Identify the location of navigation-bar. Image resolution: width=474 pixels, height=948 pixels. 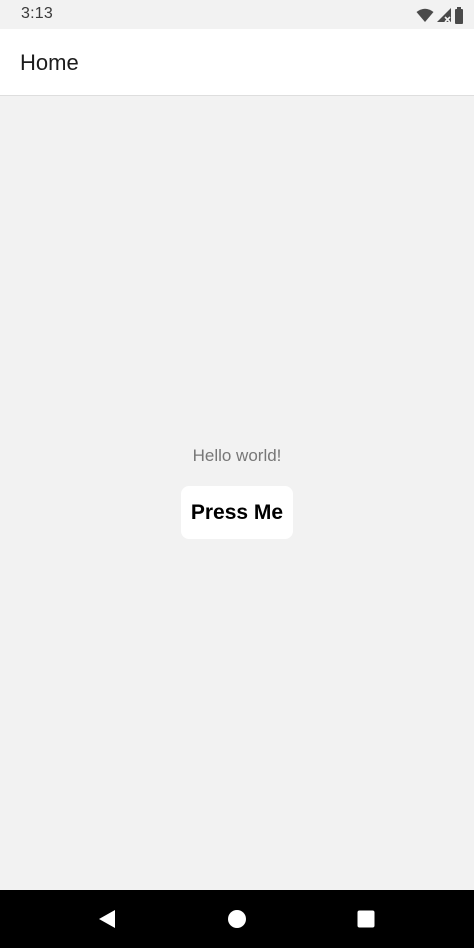
(237, 919).